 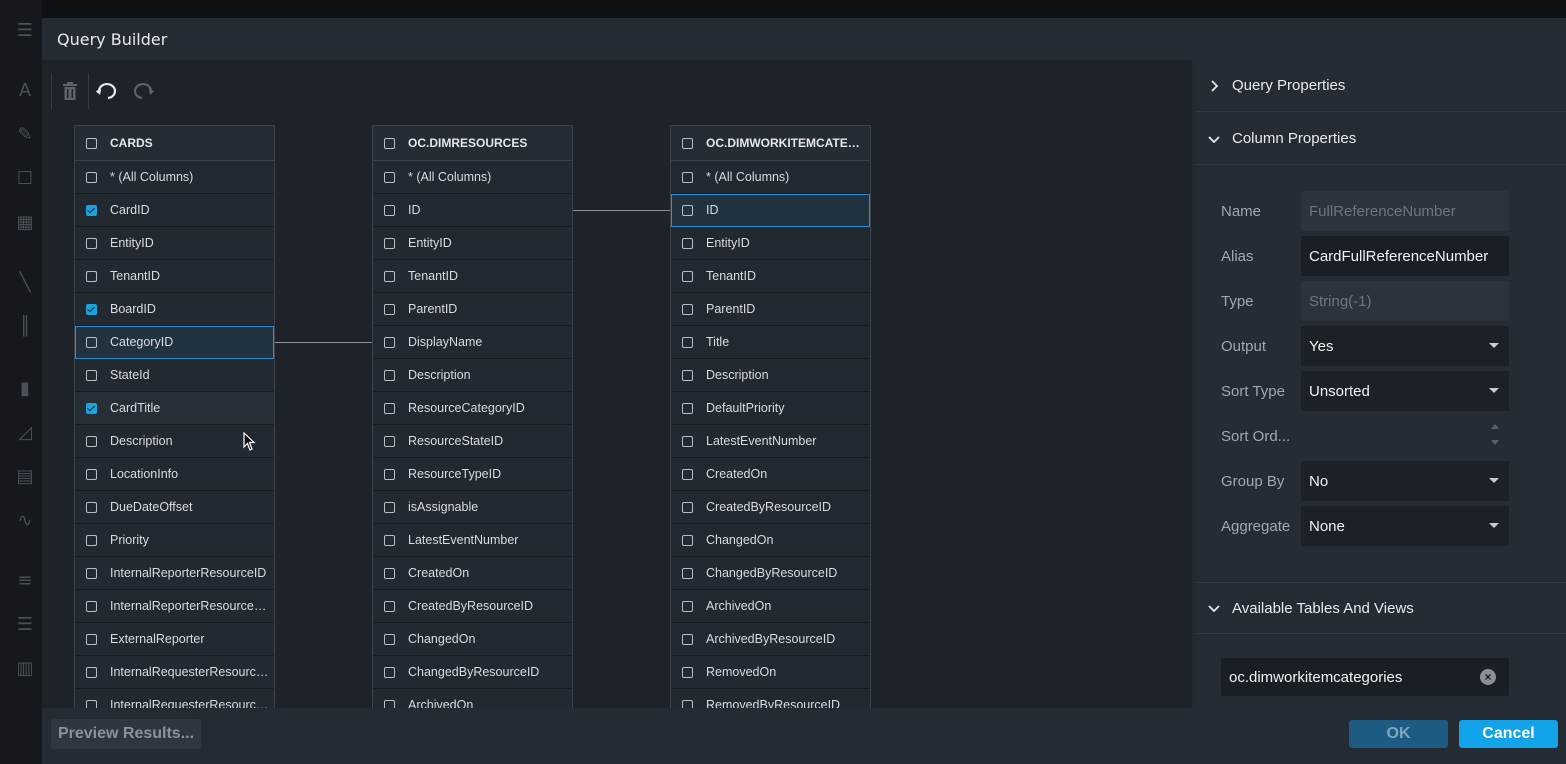 I want to click on table-column-row: RemovedByResourceID, so click(x=770, y=698).